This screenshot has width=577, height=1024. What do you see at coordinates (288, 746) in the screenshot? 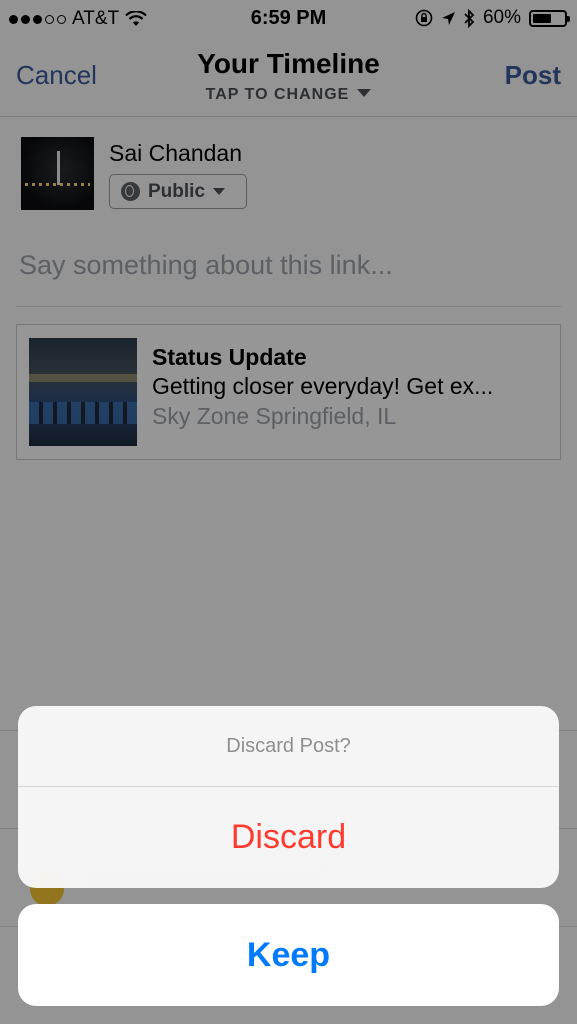
I see `action-sheet-title: Discard Post?` at bounding box center [288, 746].